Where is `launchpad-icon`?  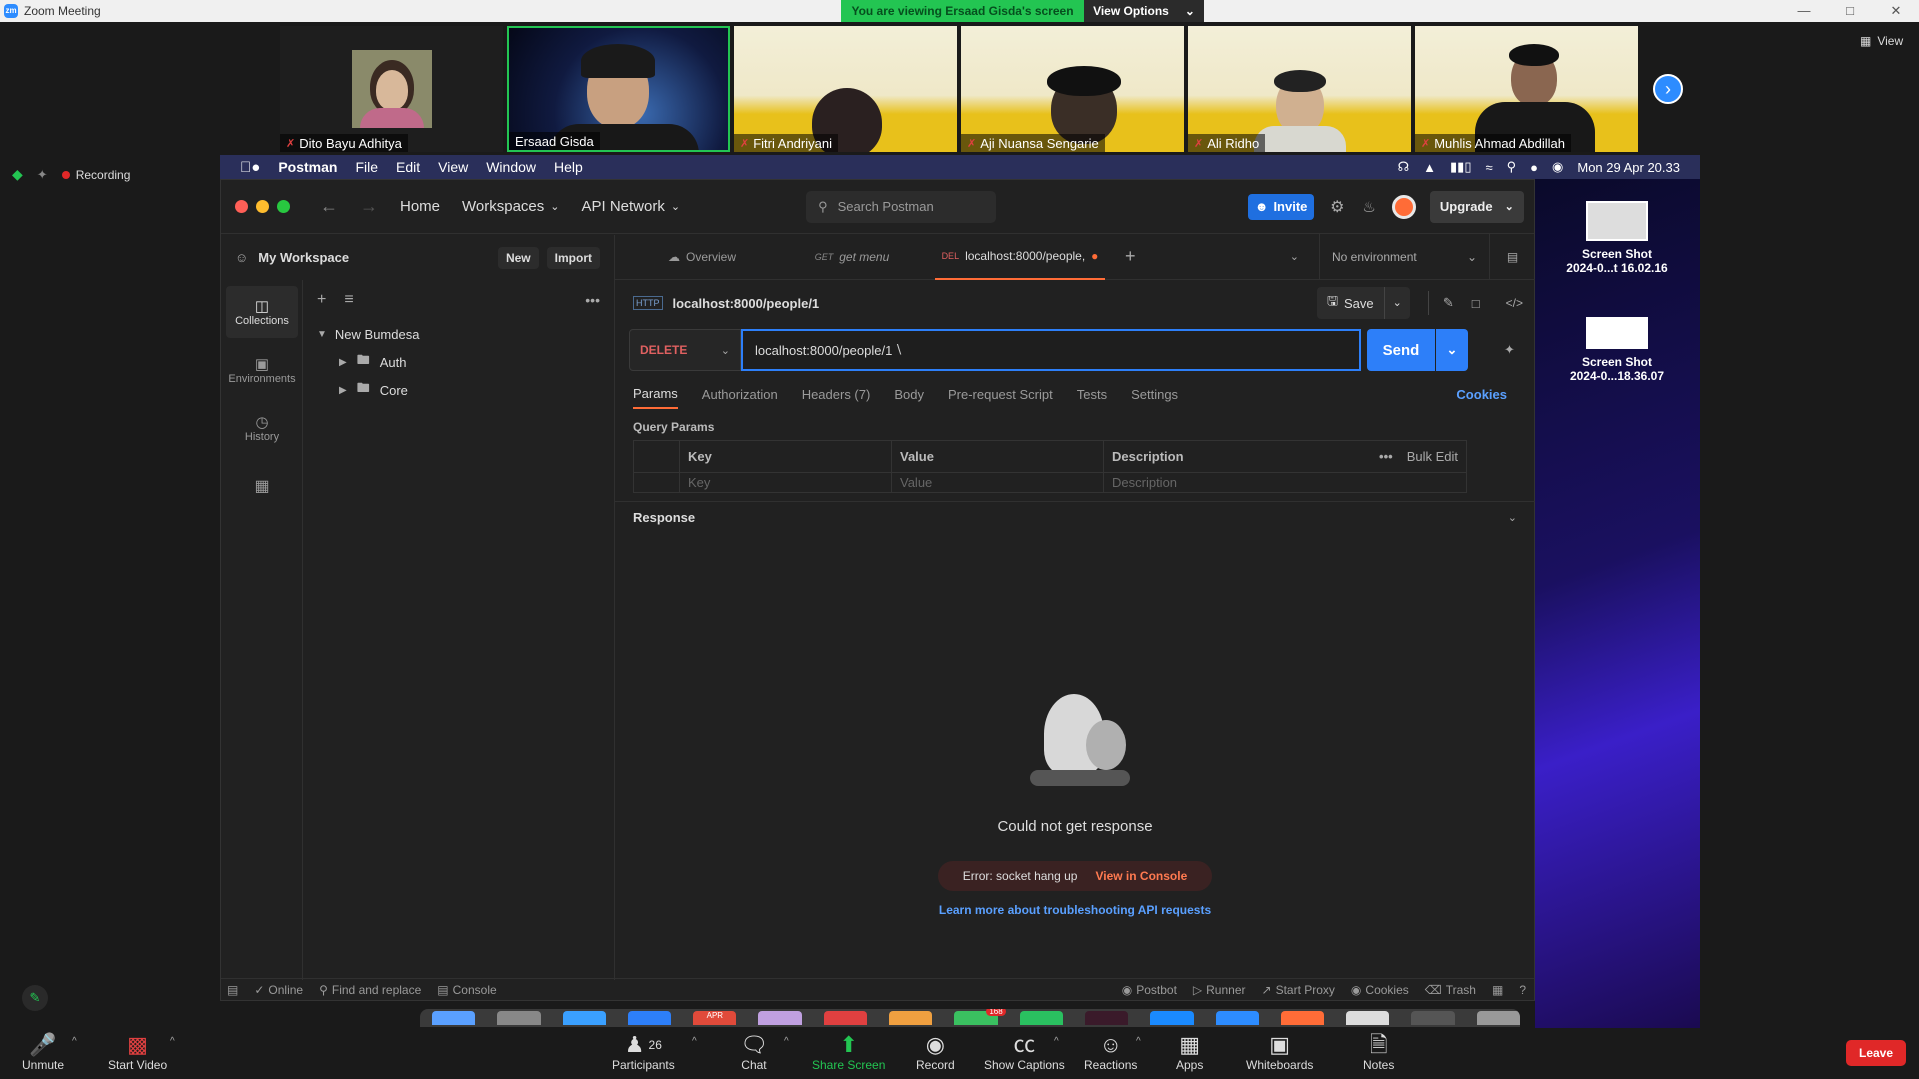
launchpad-icon is located at coordinates (519, 1018).